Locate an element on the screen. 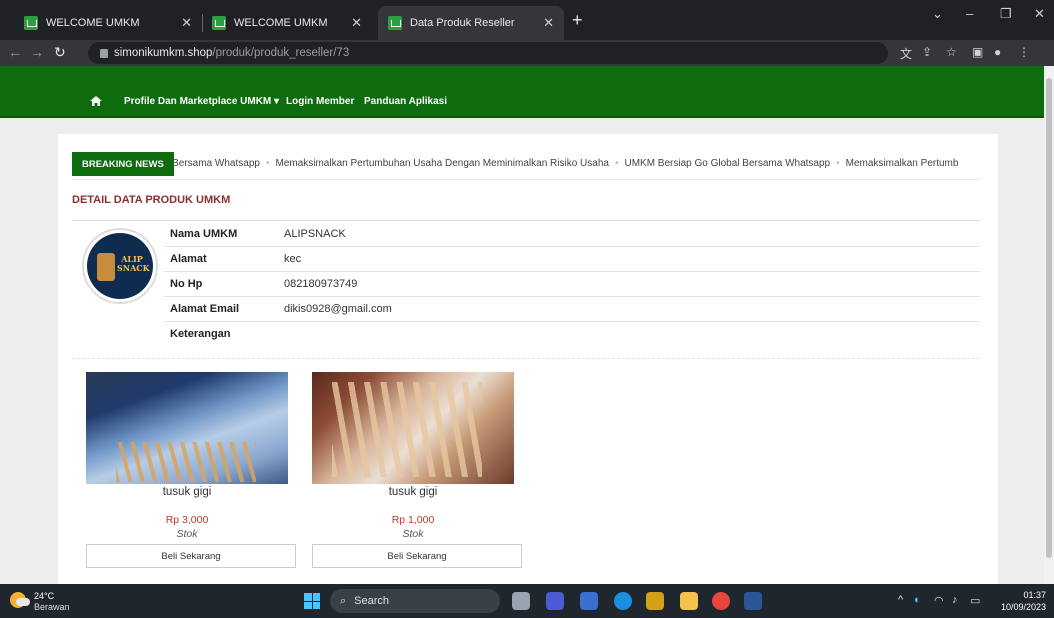 This screenshot has width=1054, height=618. task-view-icon is located at coordinates (521, 601).